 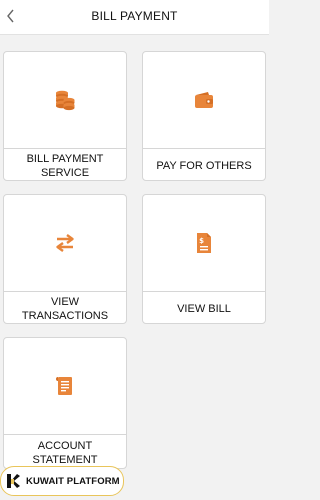 What do you see at coordinates (73, 481) in the screenshot?
I see `watermark-text: KUWAIT PLATFORM` at bounding box center [73, 481].